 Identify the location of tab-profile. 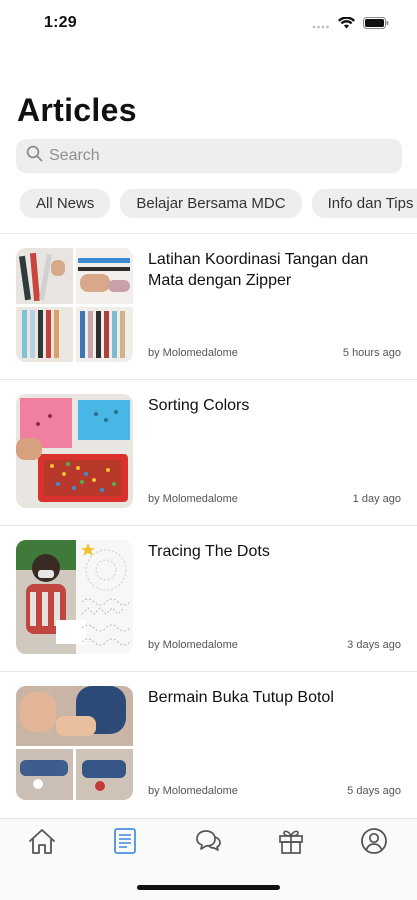
(374, 843).